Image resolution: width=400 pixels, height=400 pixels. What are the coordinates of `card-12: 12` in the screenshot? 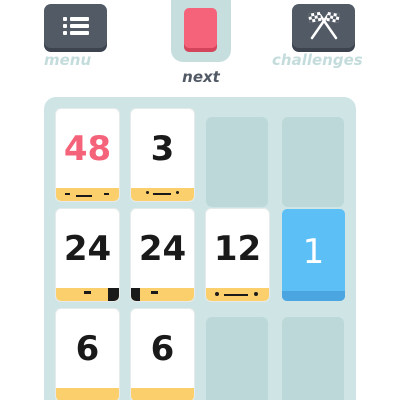 It's located at (237, 255).